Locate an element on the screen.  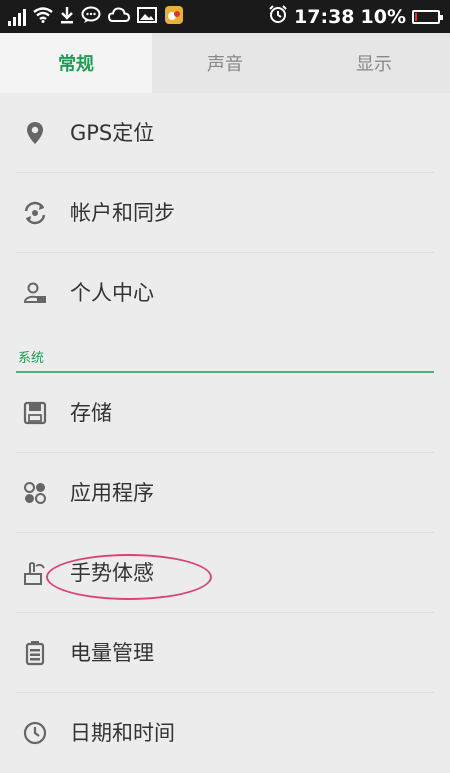
settings-item-account-sync: 帐户和同步 is located at coordinates (225, 213).